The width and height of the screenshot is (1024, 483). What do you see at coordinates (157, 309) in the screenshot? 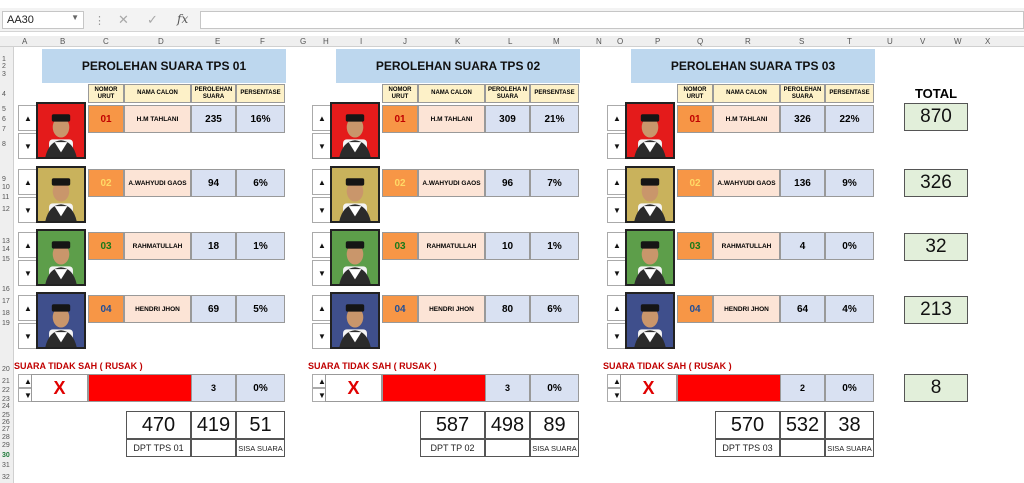
I see `candidate-name: HENDRI JHON` at bounding box center [157, 309].